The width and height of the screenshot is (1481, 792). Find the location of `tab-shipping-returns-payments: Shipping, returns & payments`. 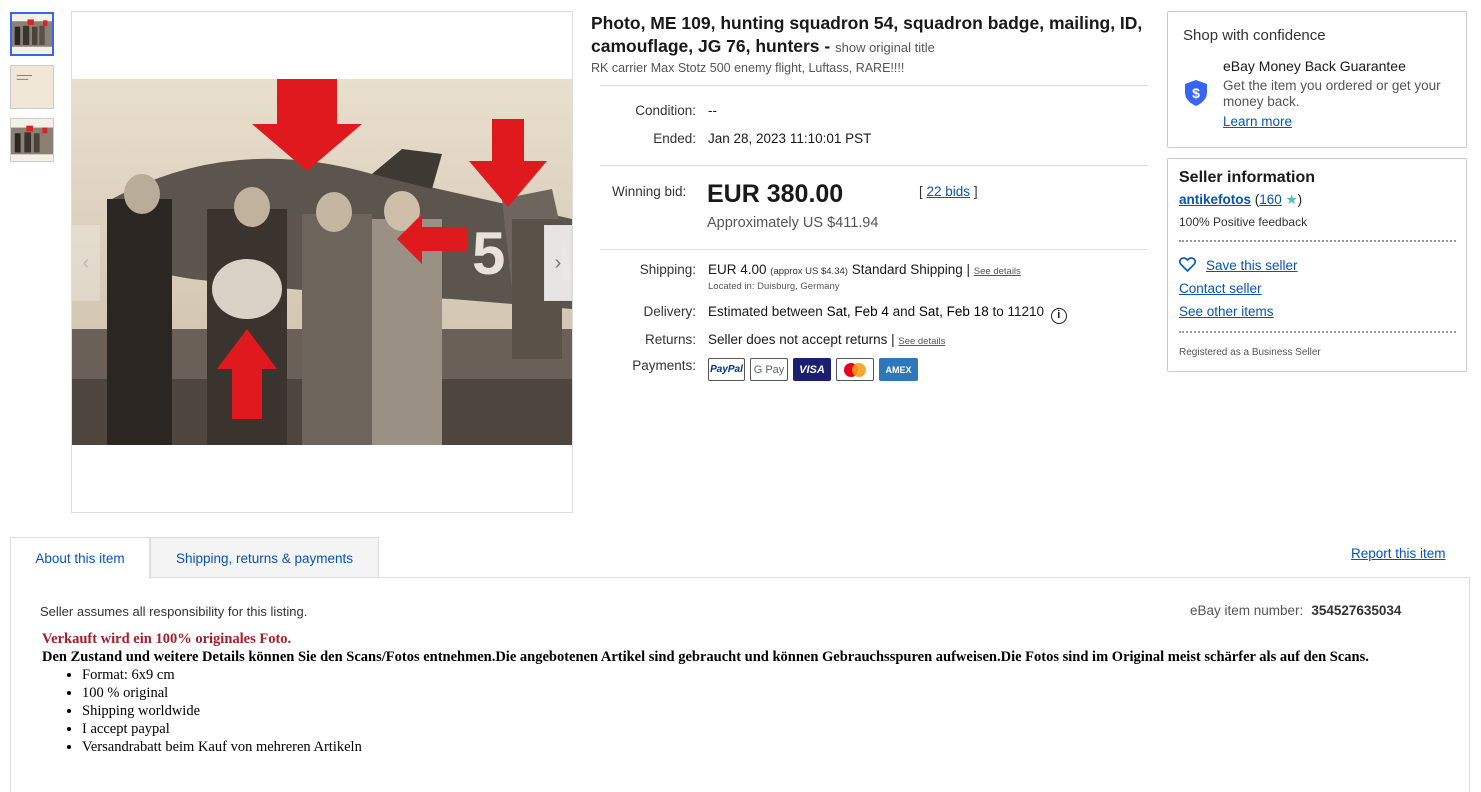

tab-shipping-returns-payments: Shipping, returns & payments is located at coordinates (264, 557).